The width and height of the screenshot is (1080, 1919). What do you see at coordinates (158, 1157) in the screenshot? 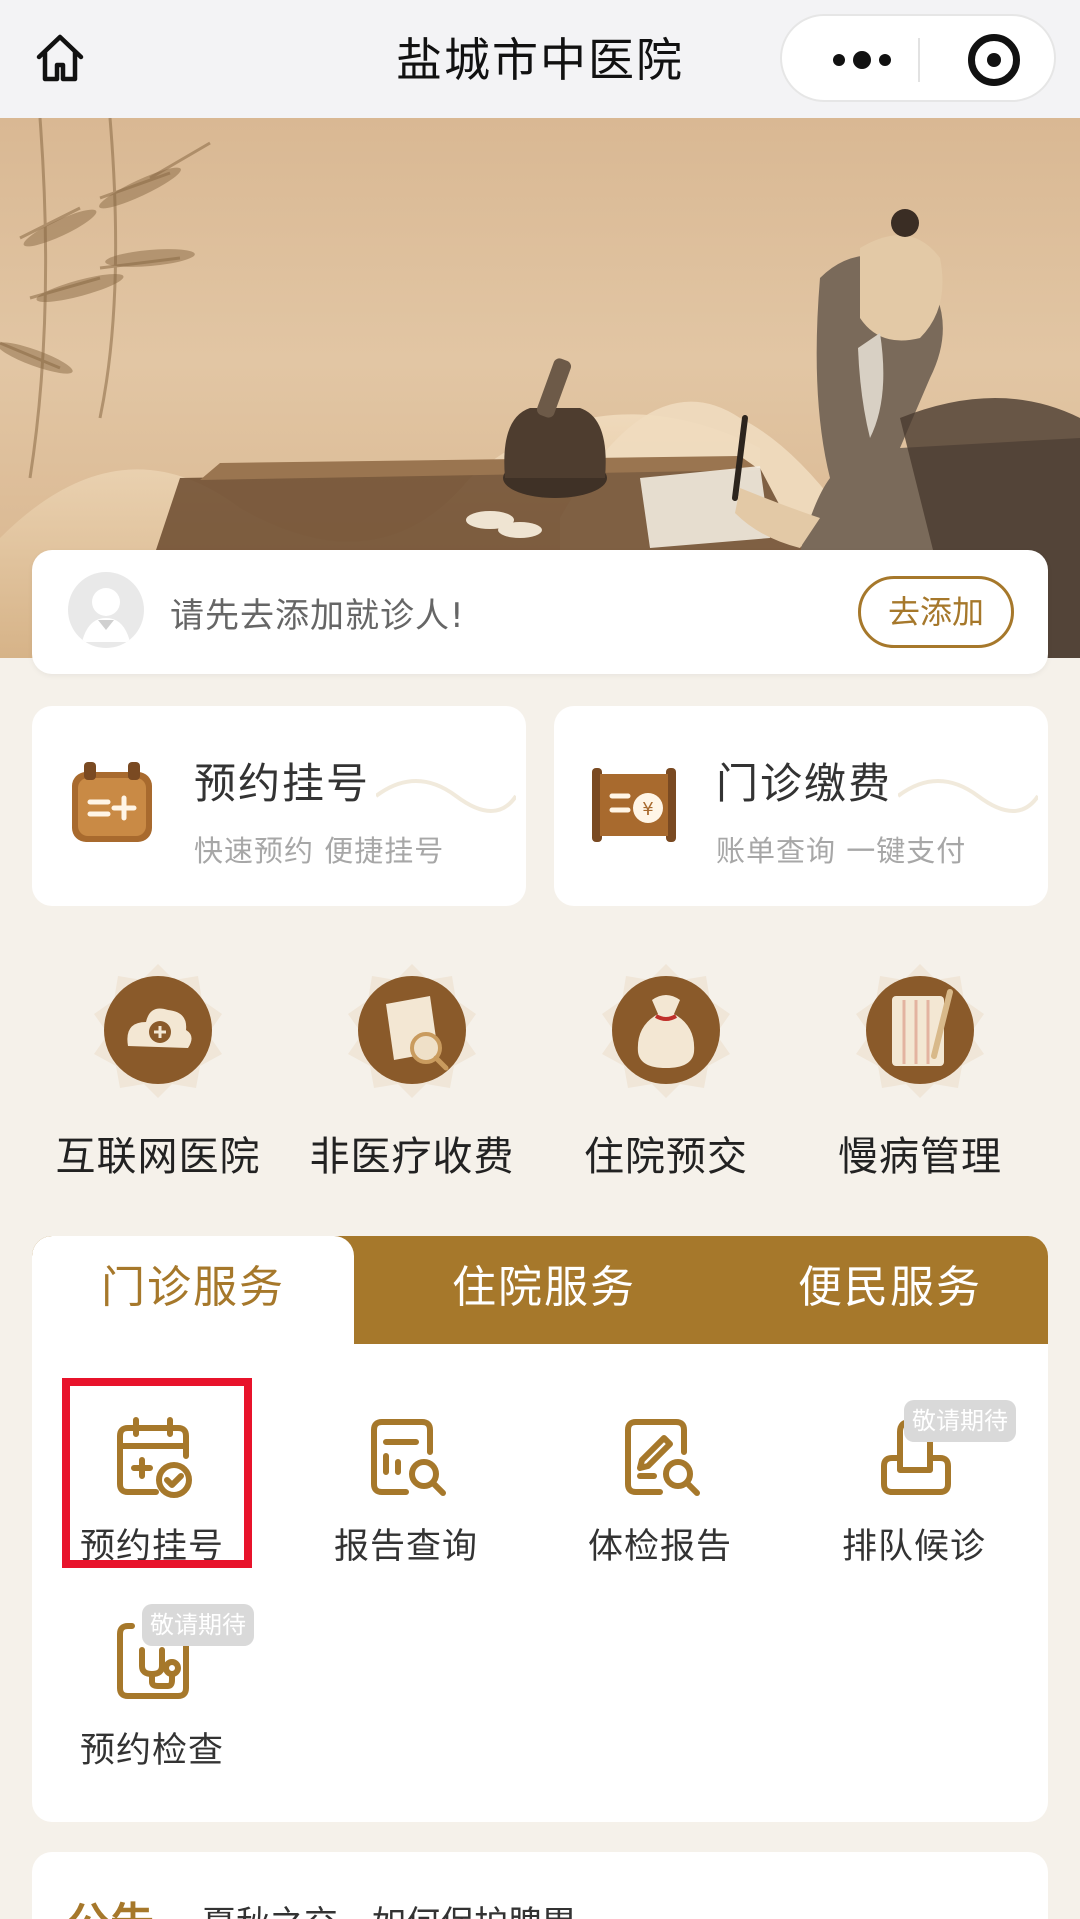
I see `entry-label: 互联网医院` at bounding box center [158, 1157].